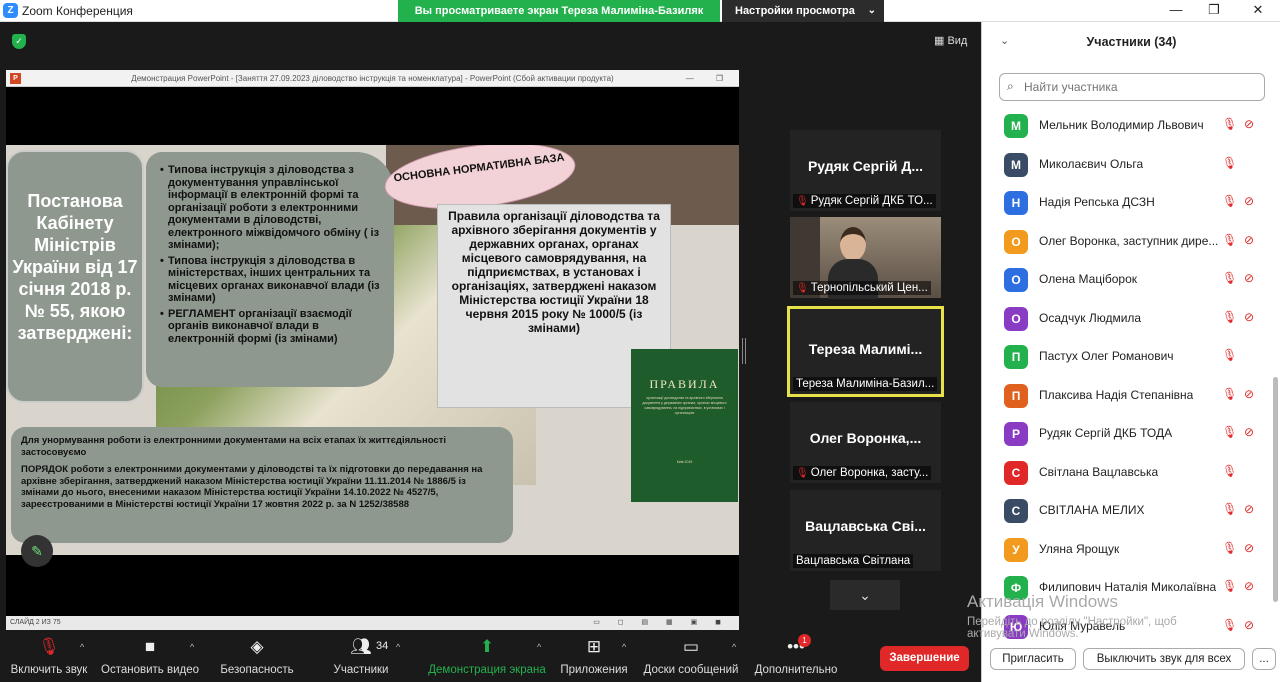 This screenshot has width=1280, height=682. I want to click on maximize-button: ❐, so click(1214, 11).